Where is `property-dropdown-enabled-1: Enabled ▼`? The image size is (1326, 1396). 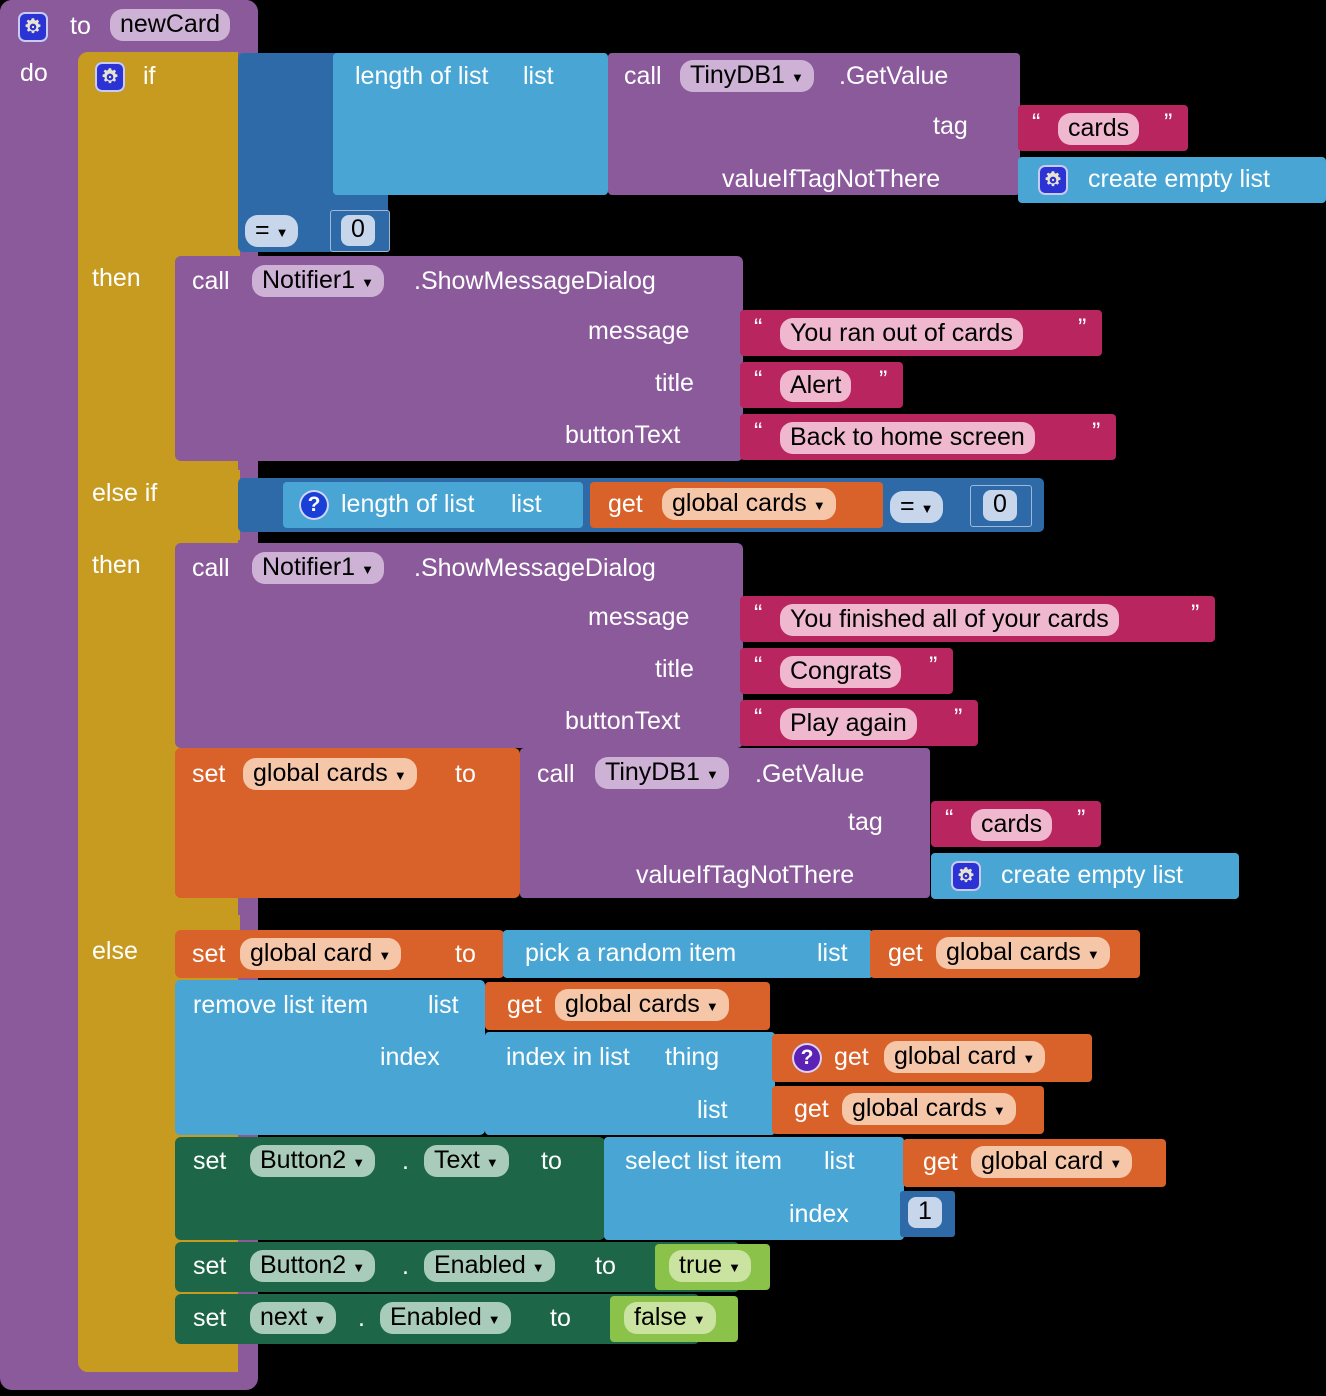
property-dropdown-enabled-1: Enabled ▼ is located at coordinates (489, 1266).